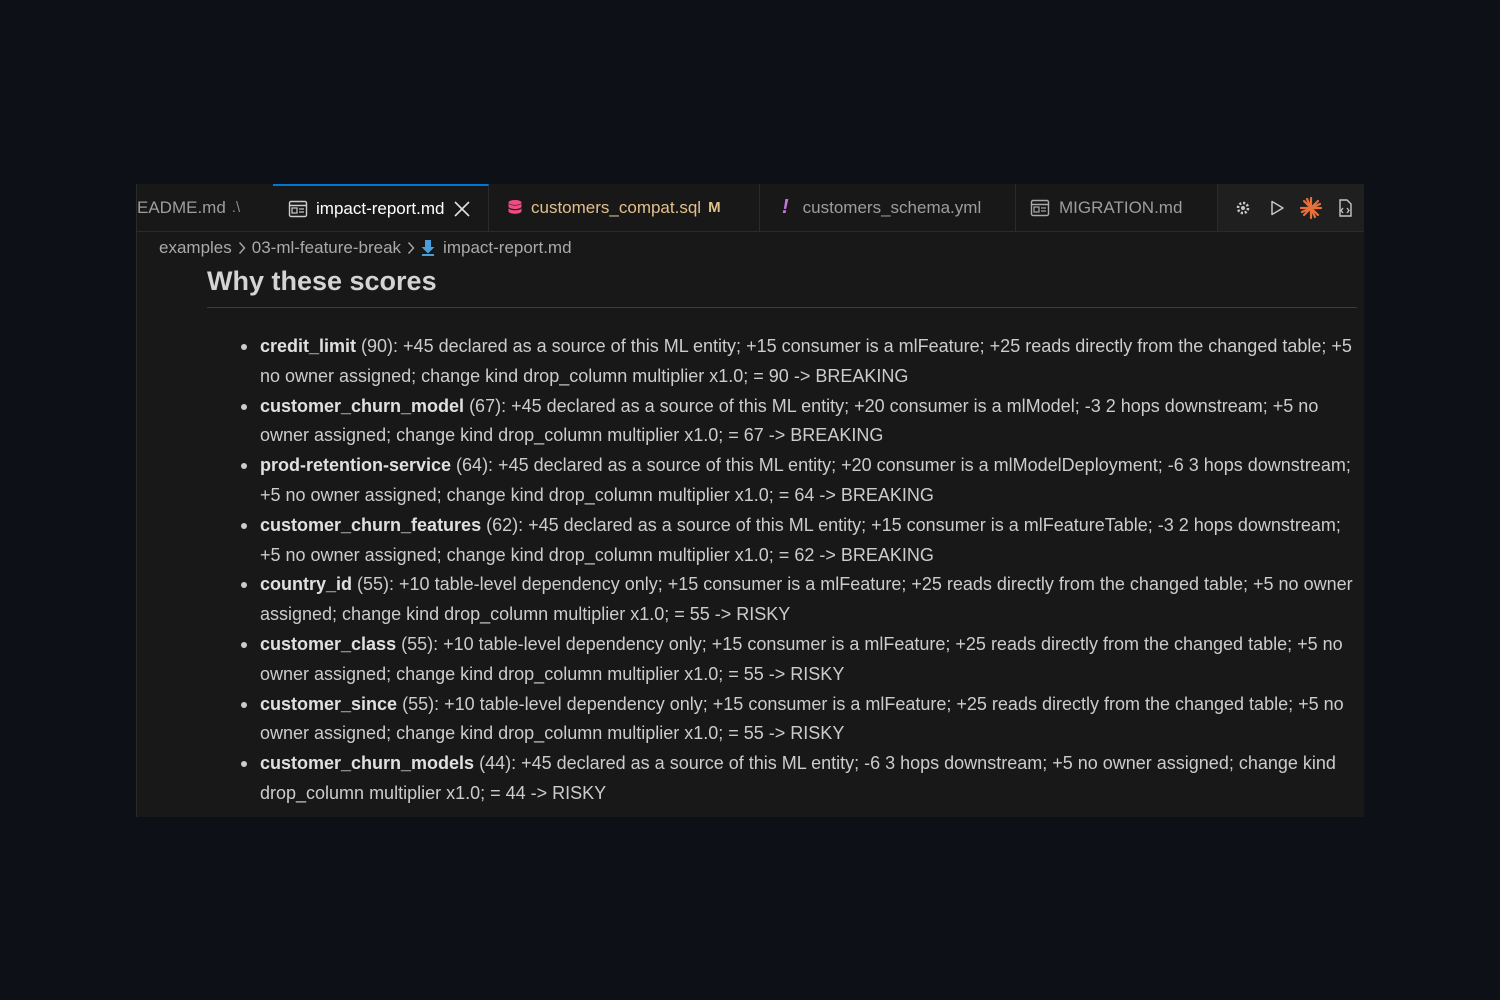  Describe the element at coordinates (616, 207) in the screenshot. I see `tab-label: customers_compat.sql` at that location.